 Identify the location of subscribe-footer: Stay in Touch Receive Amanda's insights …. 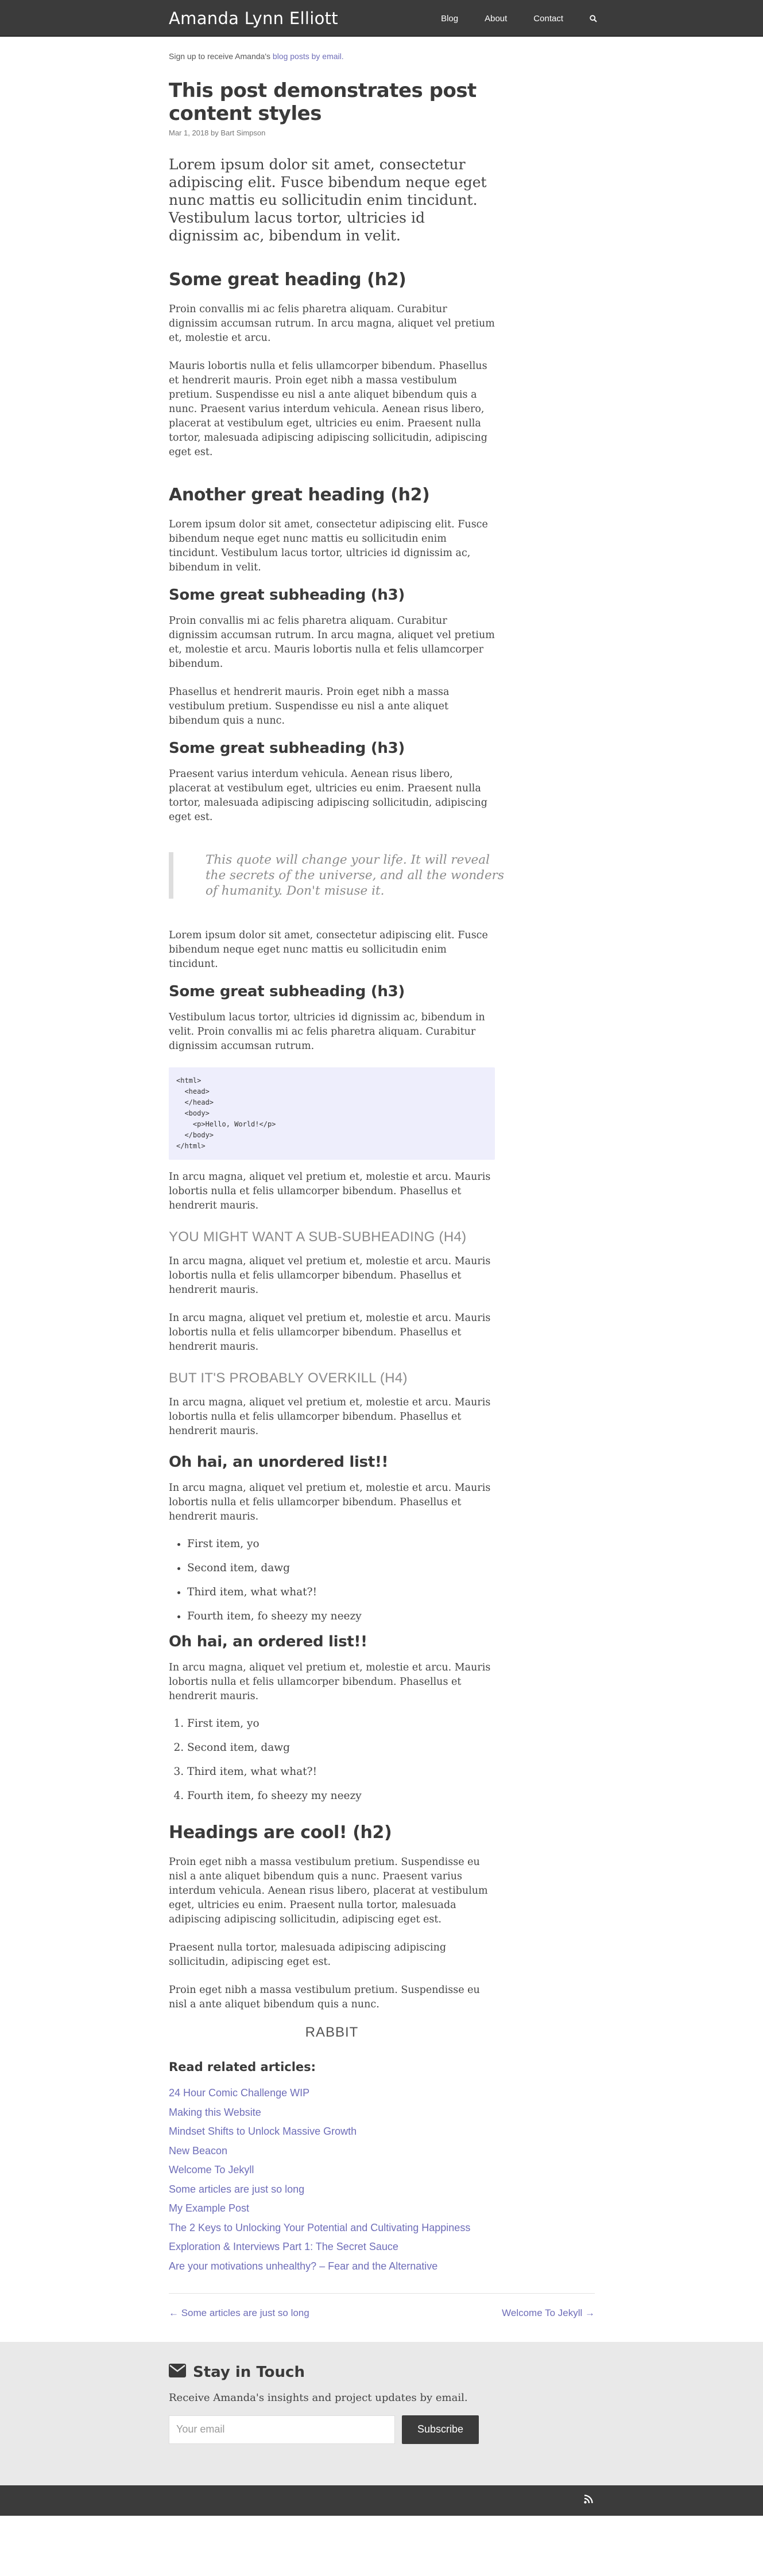
(381, 2413).